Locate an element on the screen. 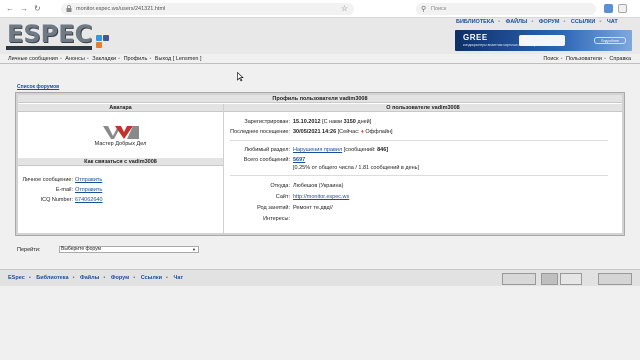 This screenshot has height=360, width=640. reload-icon: ↻ is located at coordinates (37, 9).